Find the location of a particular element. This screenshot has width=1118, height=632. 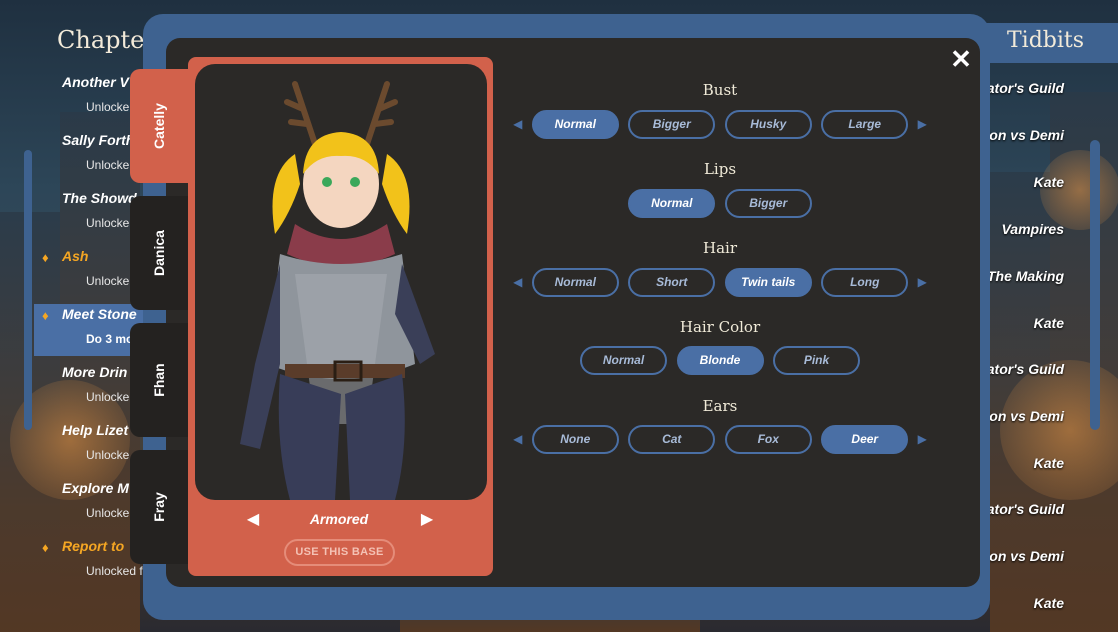

ears-option-fox: Fox is located at coordinates (768, 439).